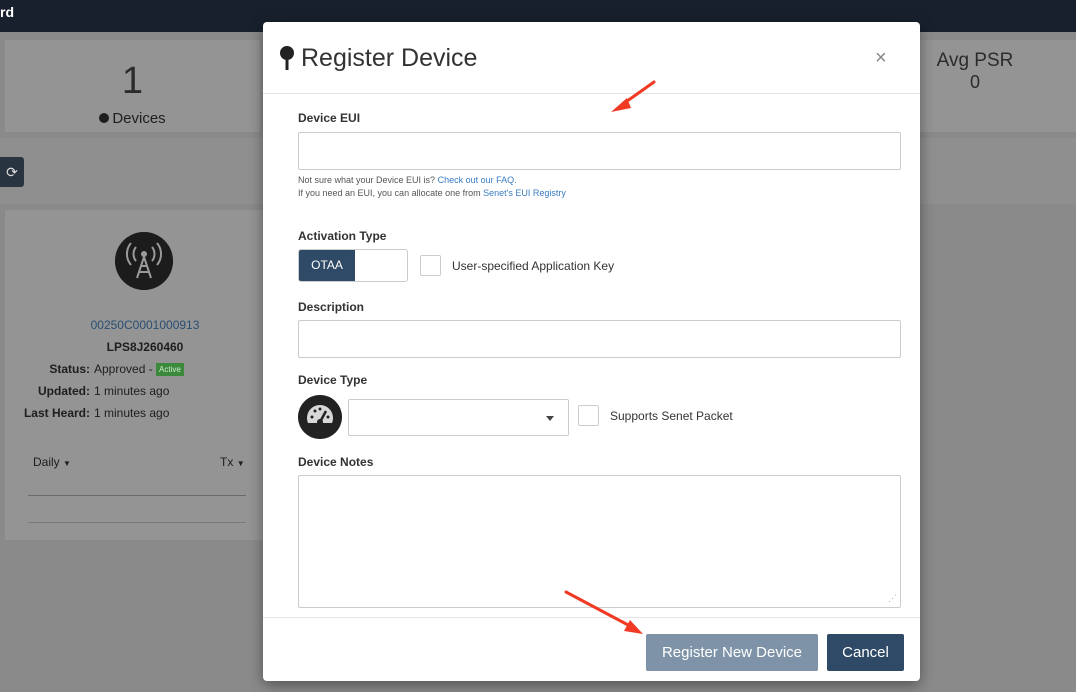 The width and height of the screenshot is (1076, 692). I want to click on avg-psr-stat-card: Avg PSR 0, so click(998, 86).